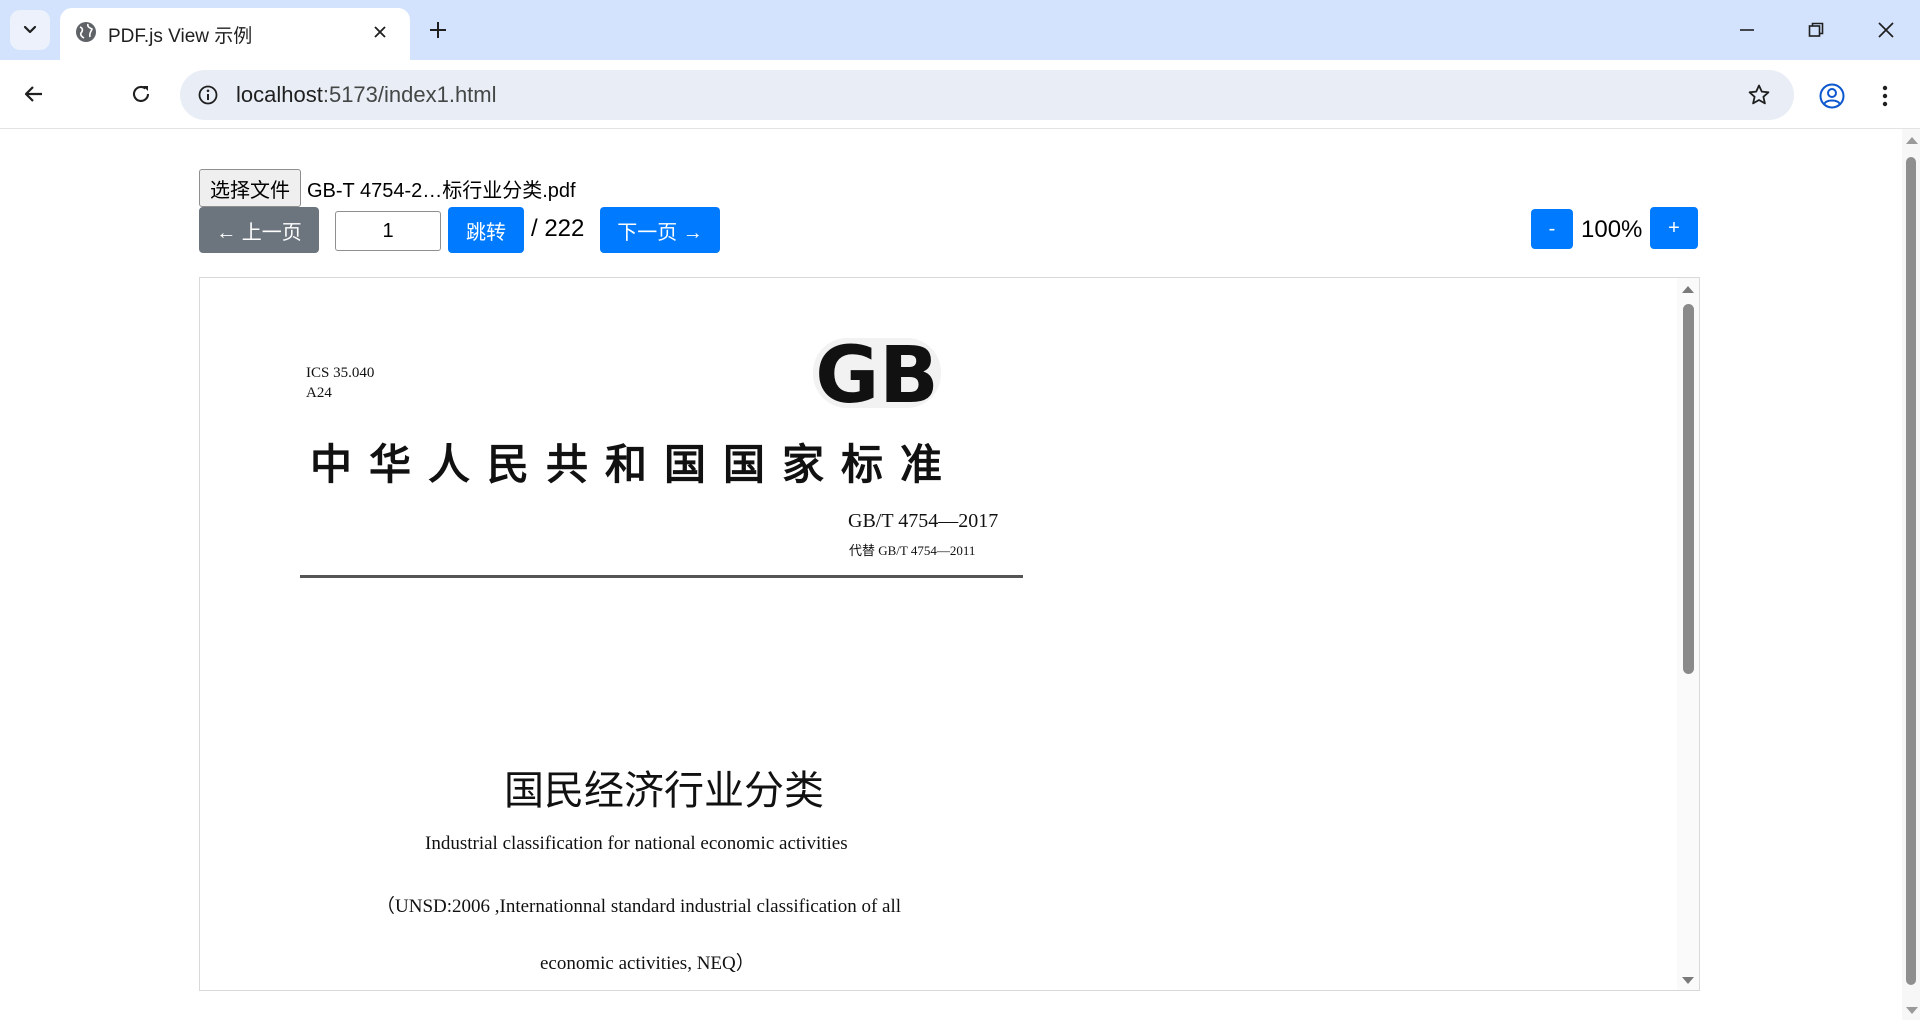 Image resolution: width=1920 pixels, height=1020 pixels. I want to click on restore-icon, so click(1816, 29).